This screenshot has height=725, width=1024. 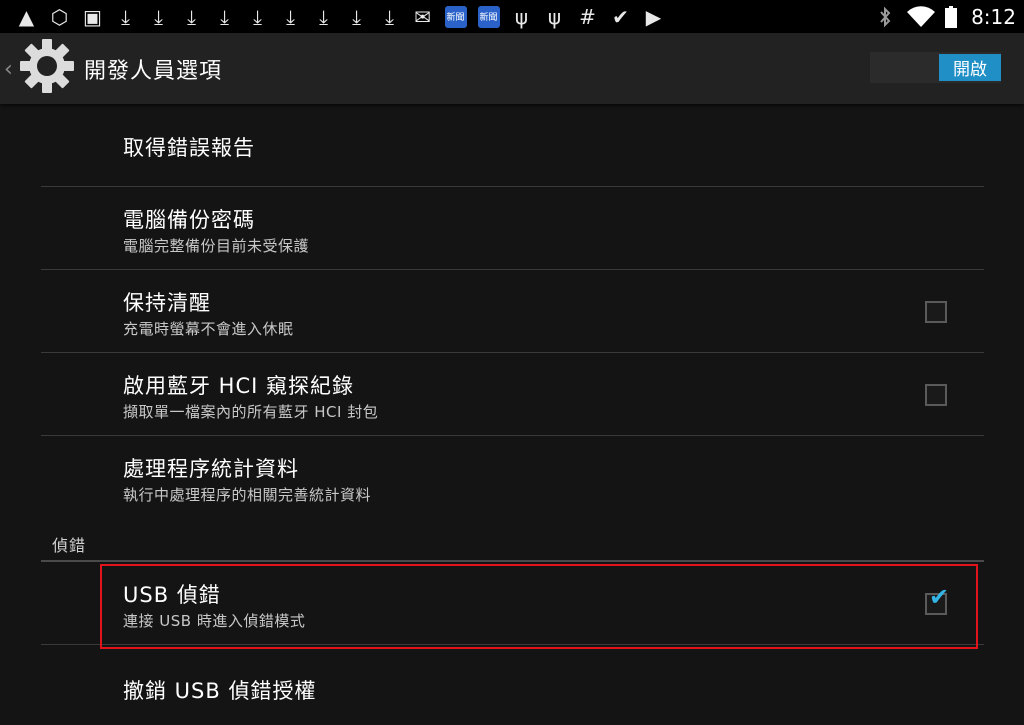 I want to click on system-icons: 8:12, so click(x=946, y=16).